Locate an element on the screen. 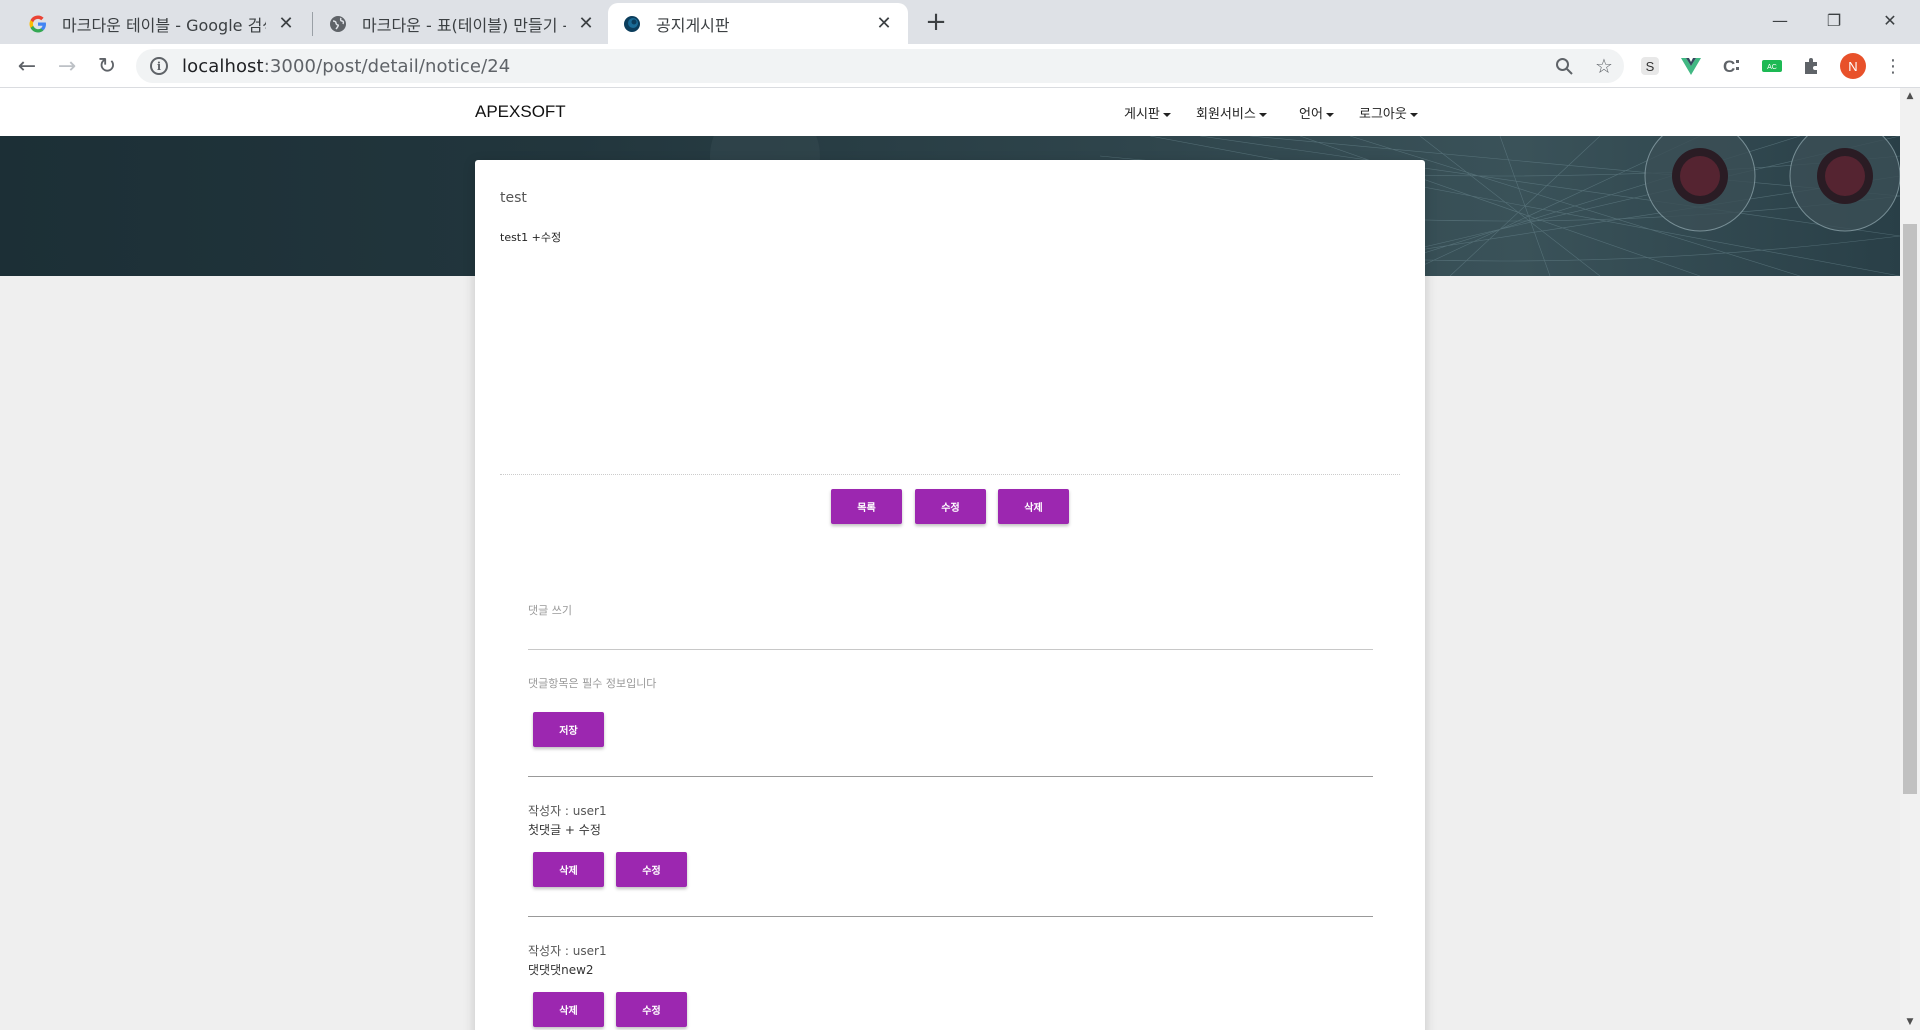 This screenshot has width=1920, height=1030. tab-title: 마크다운 테이블 - Google 검색 is located at coordinates (164, 25).